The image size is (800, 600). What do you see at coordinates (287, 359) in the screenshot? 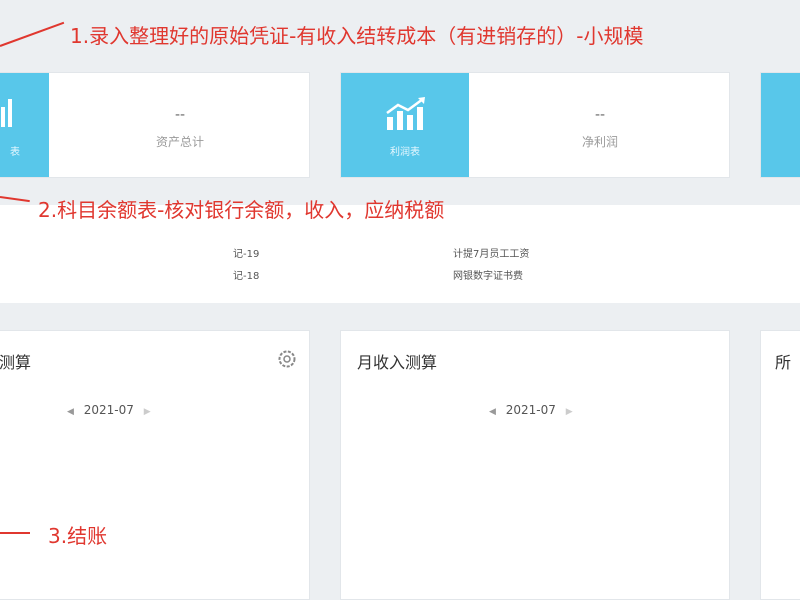
I see `gear-icon` at bounding box center [287, 359].